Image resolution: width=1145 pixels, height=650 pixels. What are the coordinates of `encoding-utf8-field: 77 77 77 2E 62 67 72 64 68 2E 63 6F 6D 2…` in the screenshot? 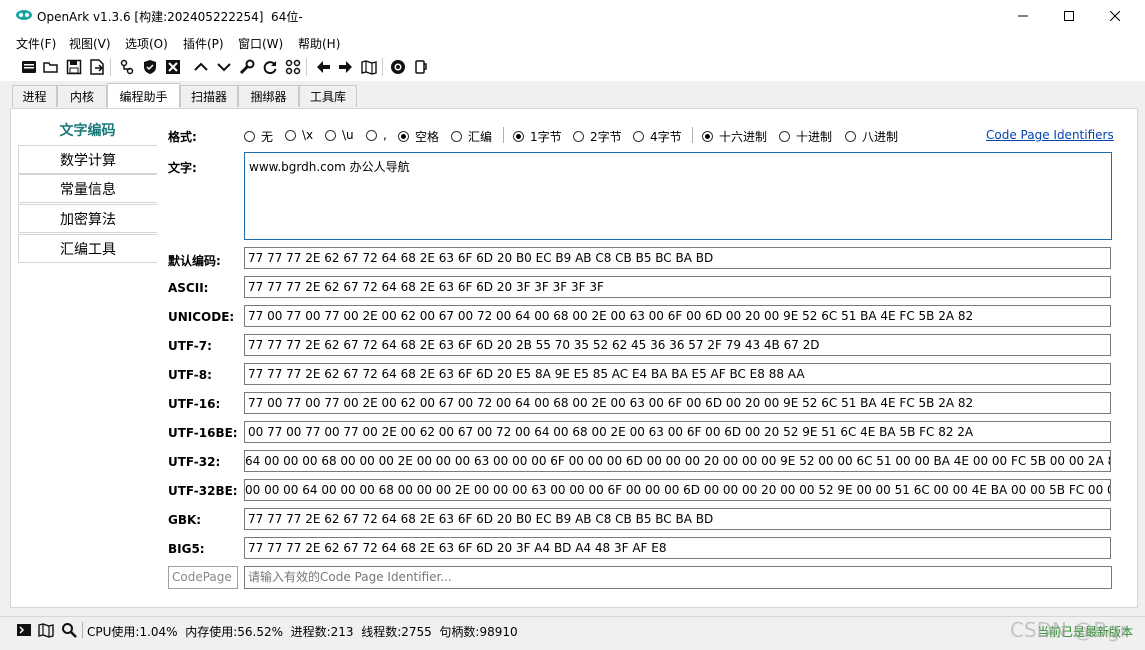 It's located at (677, 374).